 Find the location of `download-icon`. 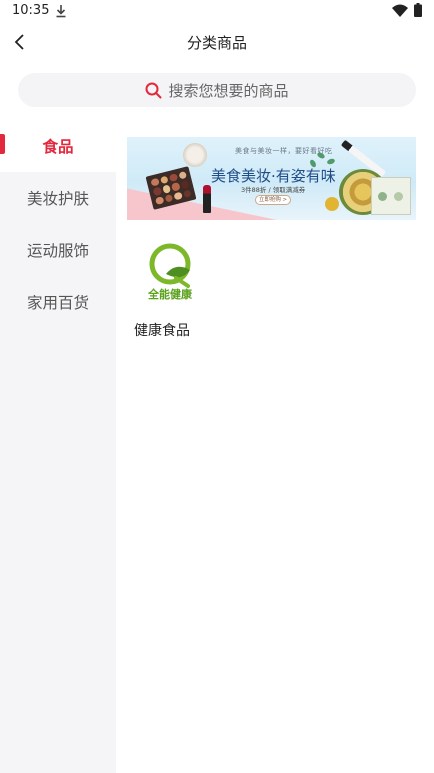

download-icon is located at coordinates (61, 11).